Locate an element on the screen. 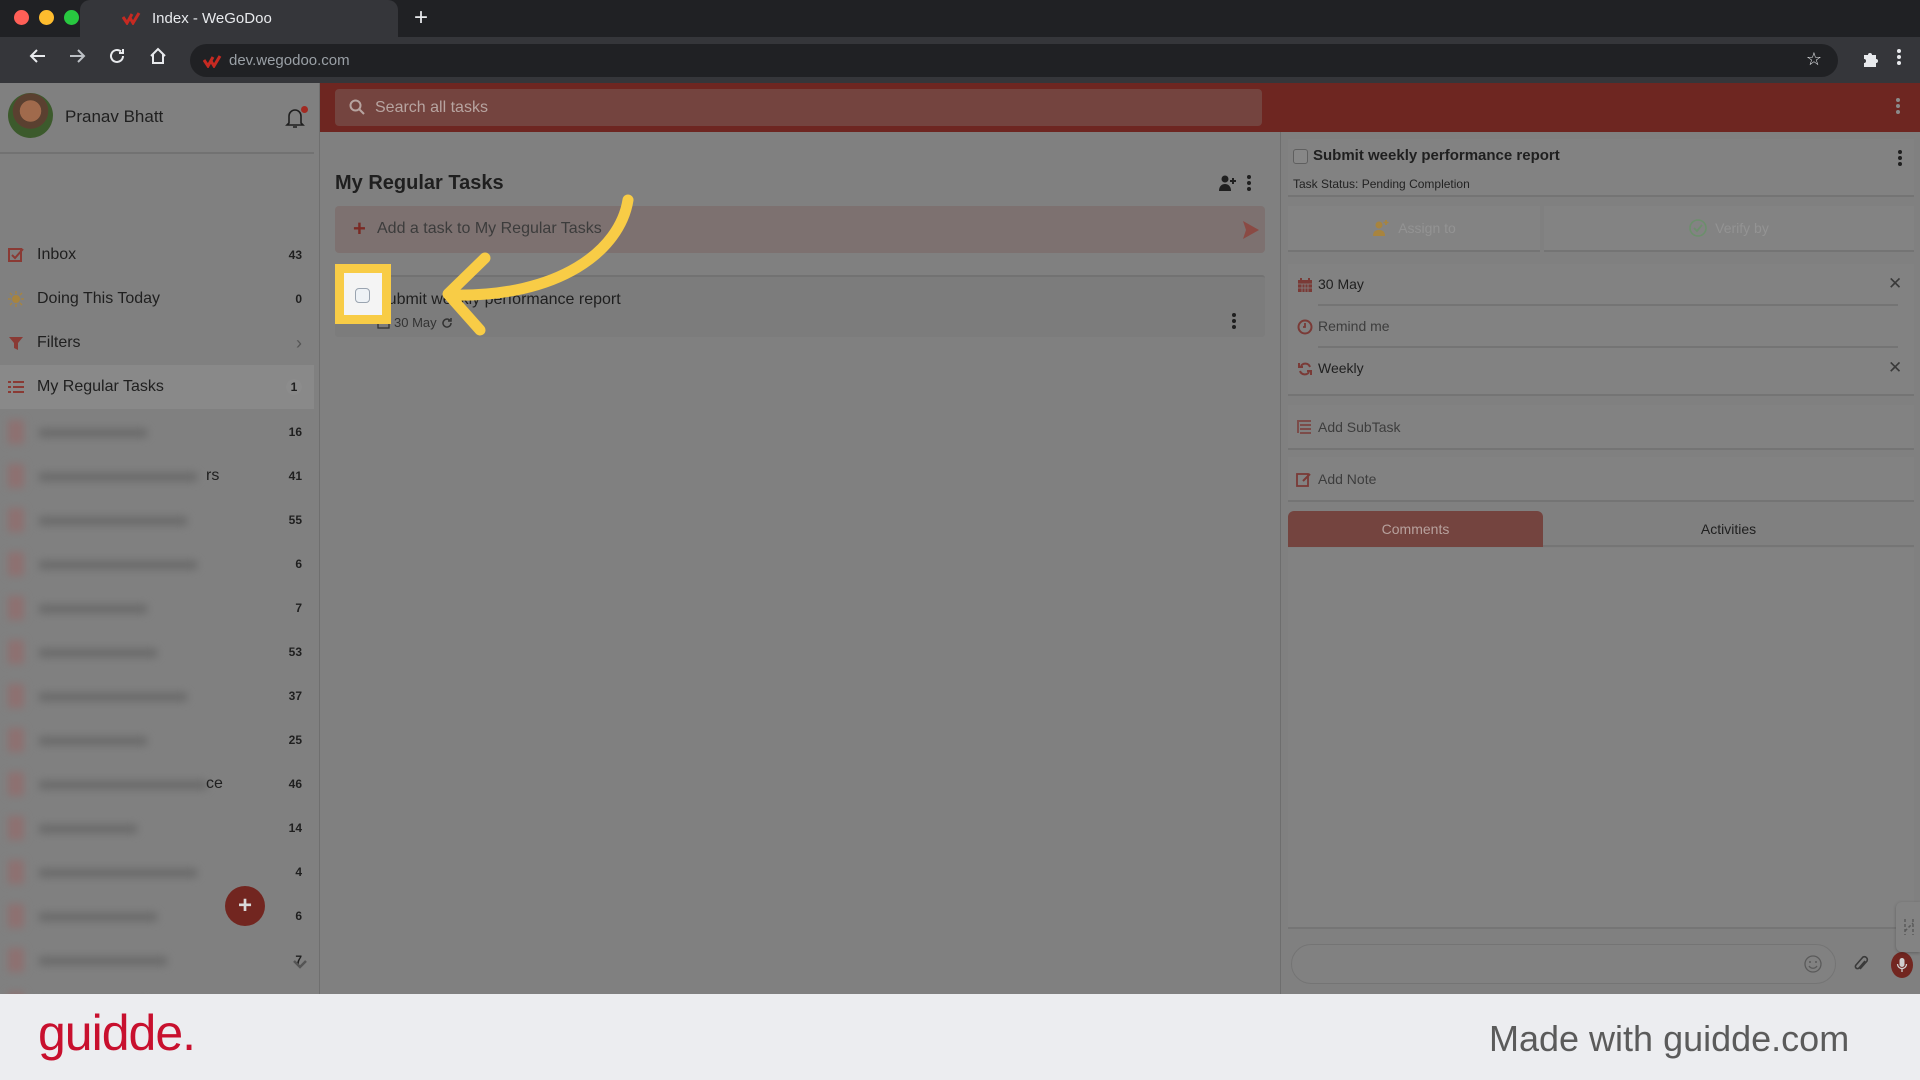 The image size is (1920, 1080). pointer-arrow-icon is located at coordinates (538, 265).